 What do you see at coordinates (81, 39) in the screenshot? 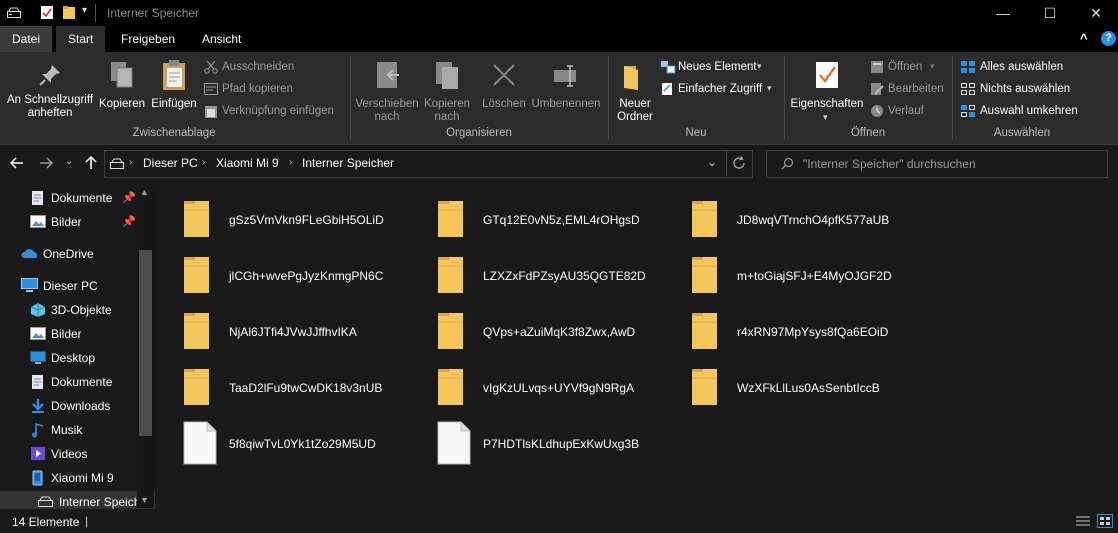
I see `tab-start: Start` at bounding box center [81, 39].